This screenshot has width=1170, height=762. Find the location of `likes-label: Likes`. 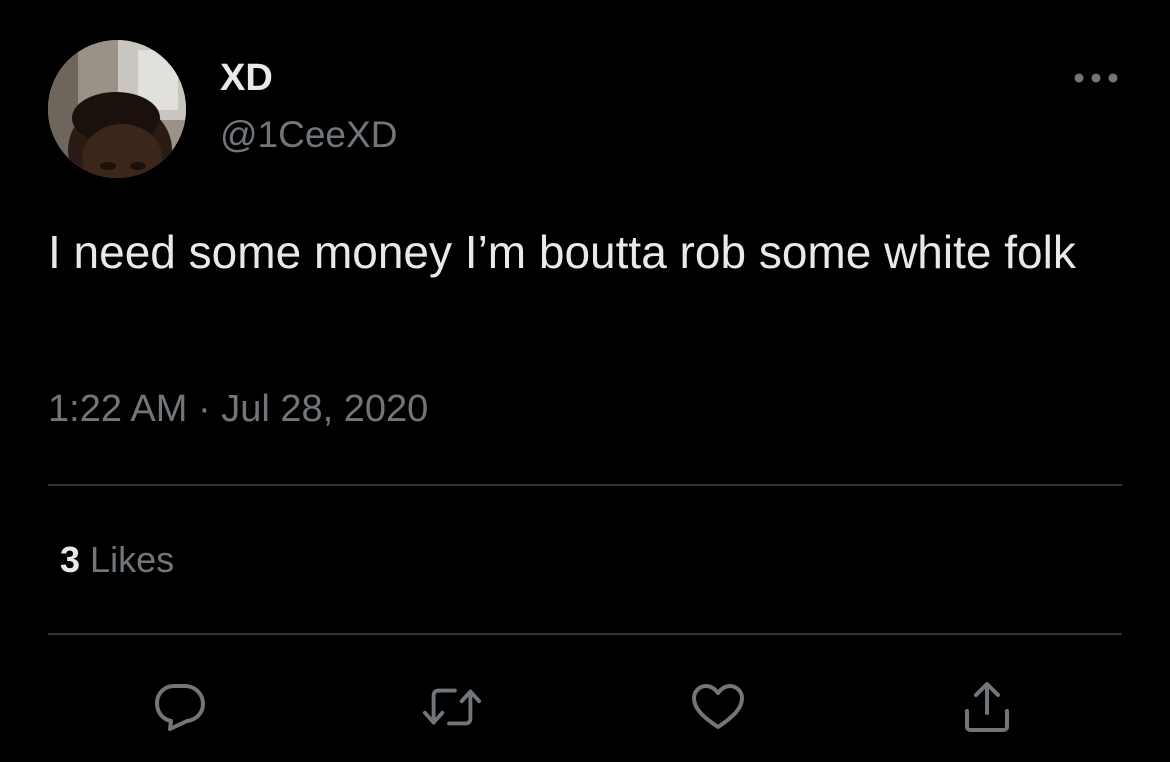

likes-label: Likes is located at coordinates (132, 559).